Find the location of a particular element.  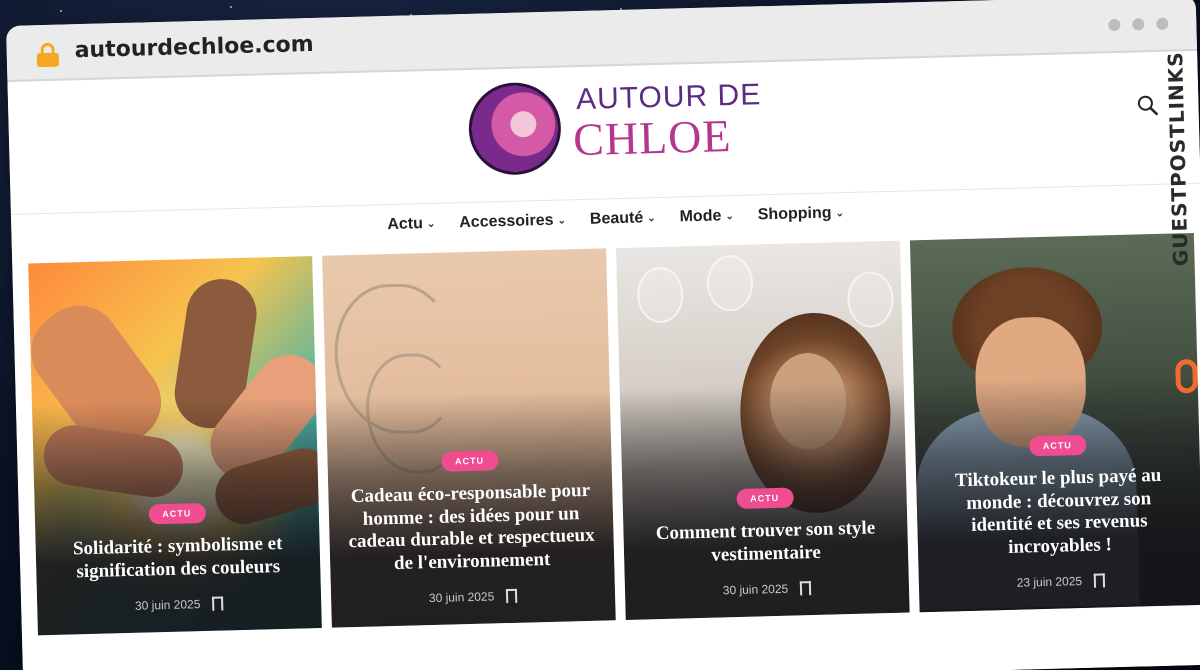

nav-label: Actu is located at coordinates (405, 224).